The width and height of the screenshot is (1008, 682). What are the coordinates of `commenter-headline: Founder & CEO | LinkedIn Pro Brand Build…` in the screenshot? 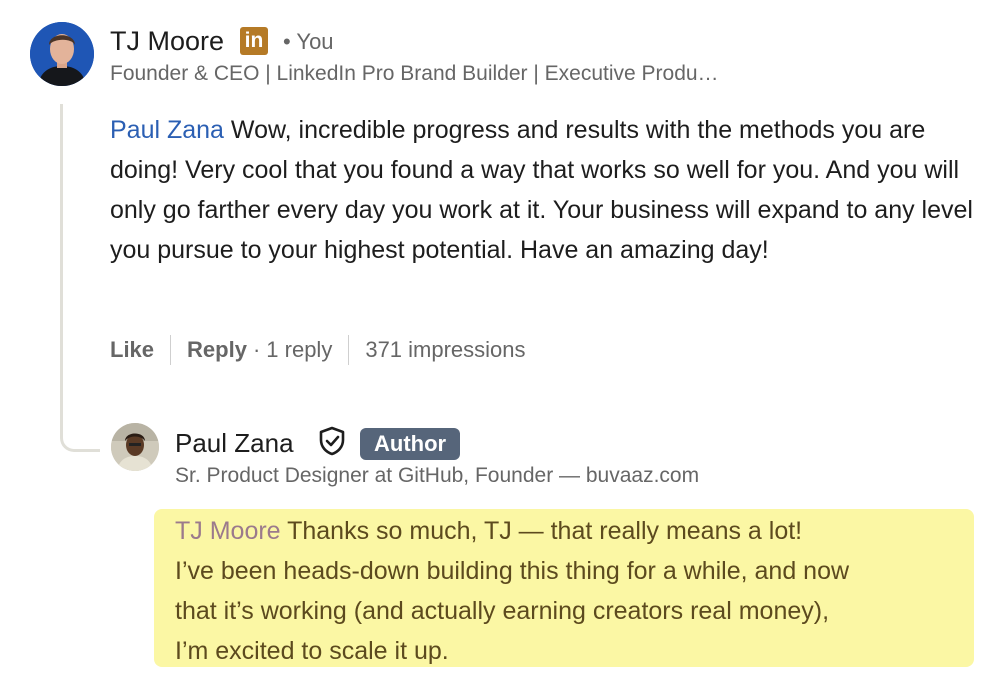 It's located at (414, 73).